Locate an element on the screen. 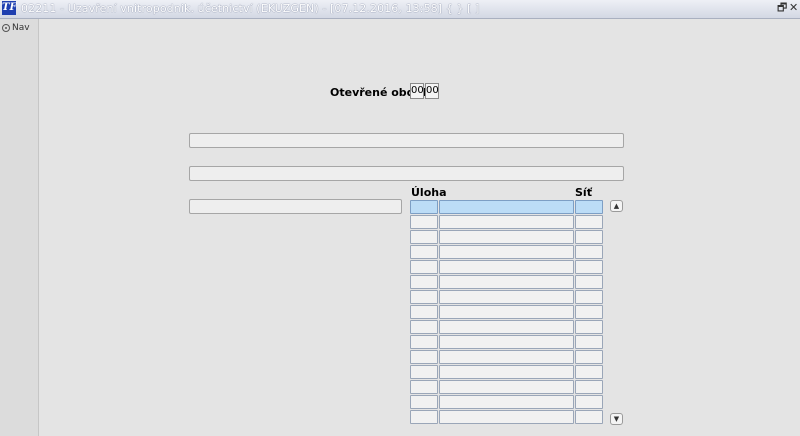  app-icon: TF is located at coordinates (9, 8).